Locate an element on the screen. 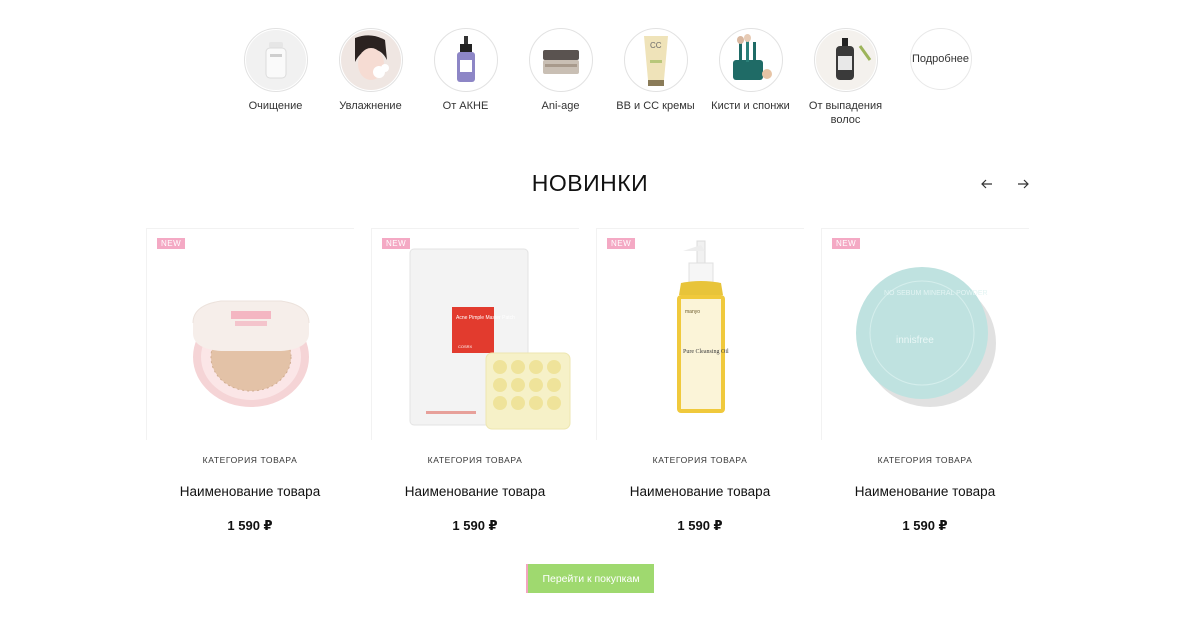 This screenshot has height=622, width=1180. cleansing-oil-image: manyo Pure Cleansing Oil is located at coordinates (702, 326).